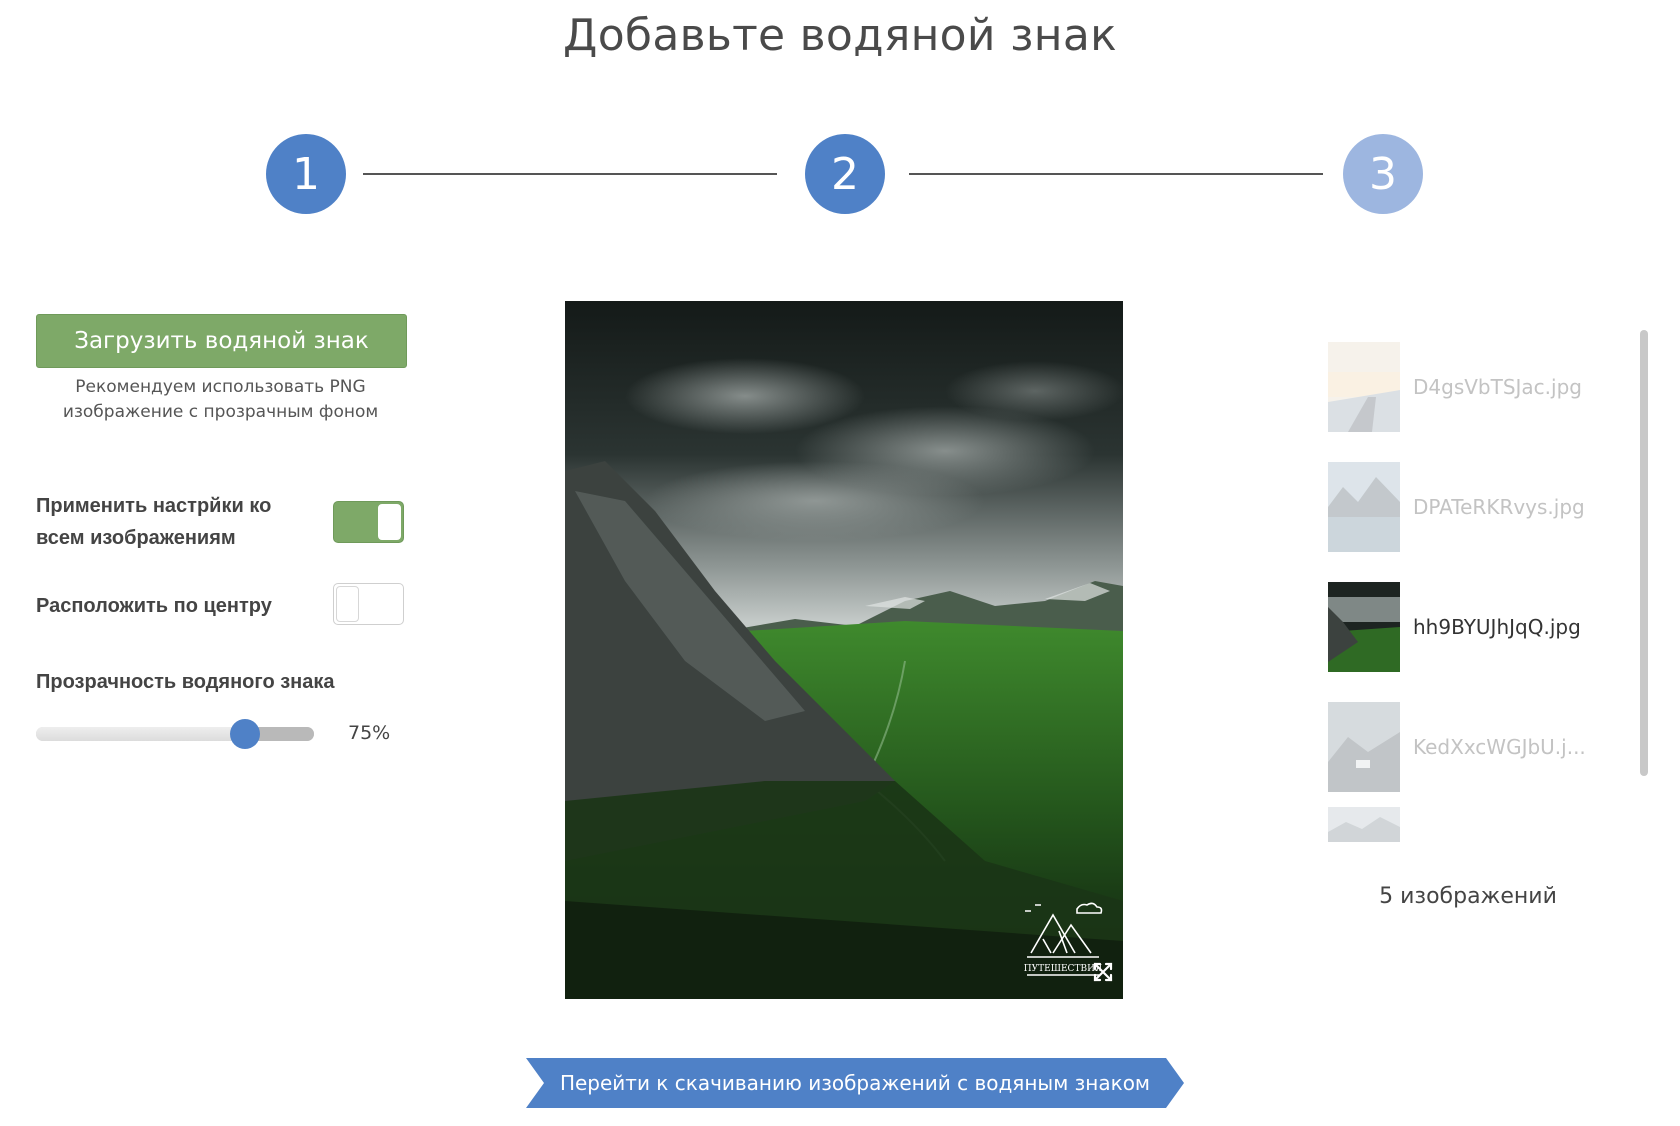 The image size is (1680, 1126). I want to click on thumbnail-scrollbar, so click(1644, 553).